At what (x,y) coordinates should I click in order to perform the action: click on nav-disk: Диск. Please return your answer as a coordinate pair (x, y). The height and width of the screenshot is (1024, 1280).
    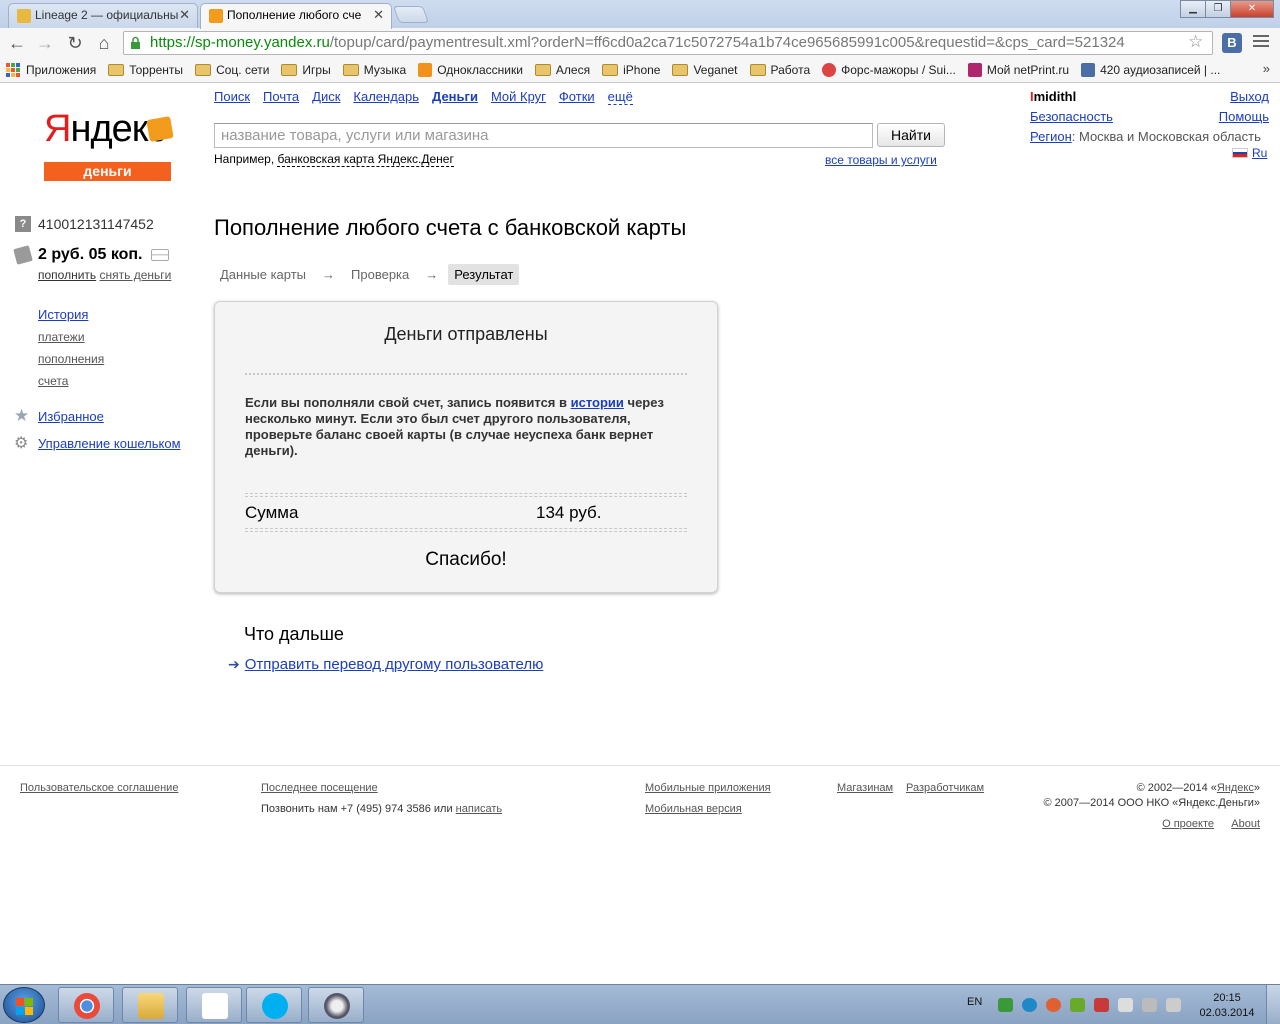
    Looking at the image, I should click on (326, 97).